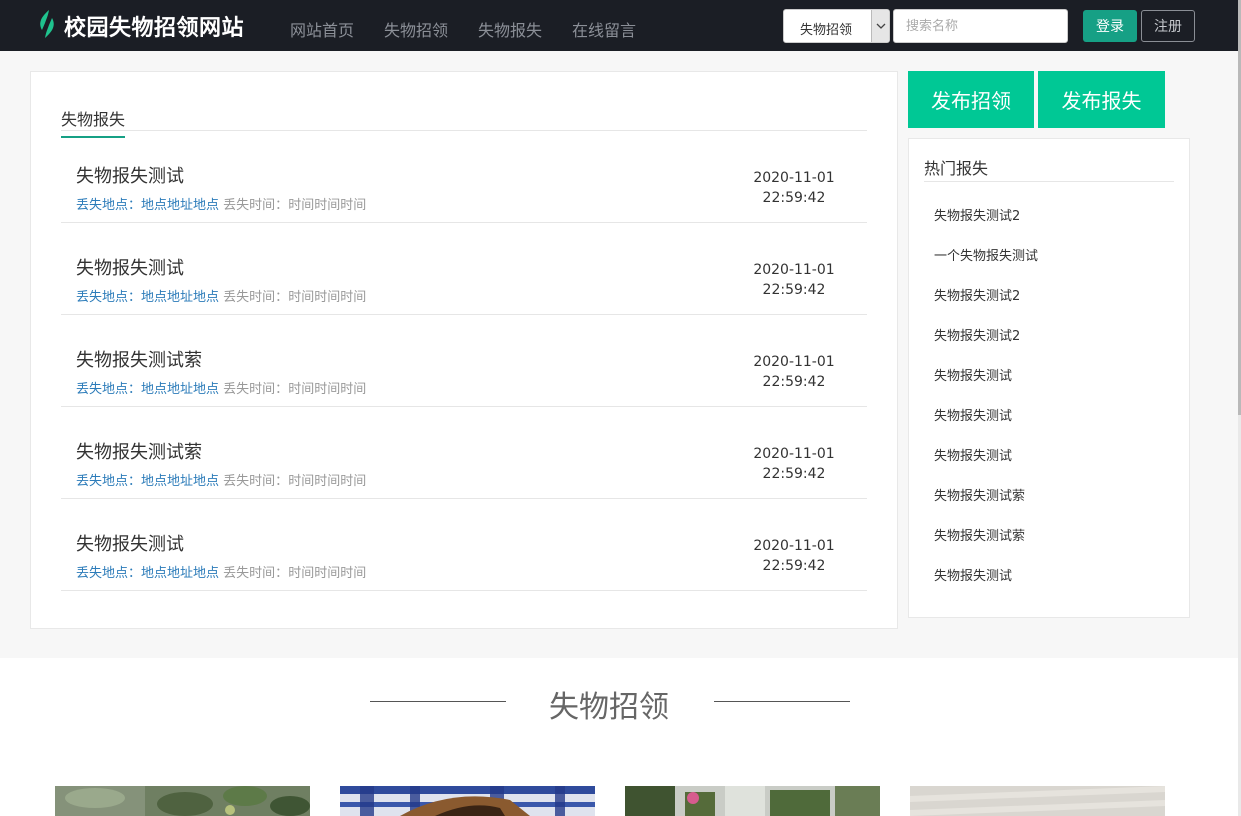 The height and width of the screenshot is (816, 1241). I want to click on nav-found: 失物招领, so click(416, 29).